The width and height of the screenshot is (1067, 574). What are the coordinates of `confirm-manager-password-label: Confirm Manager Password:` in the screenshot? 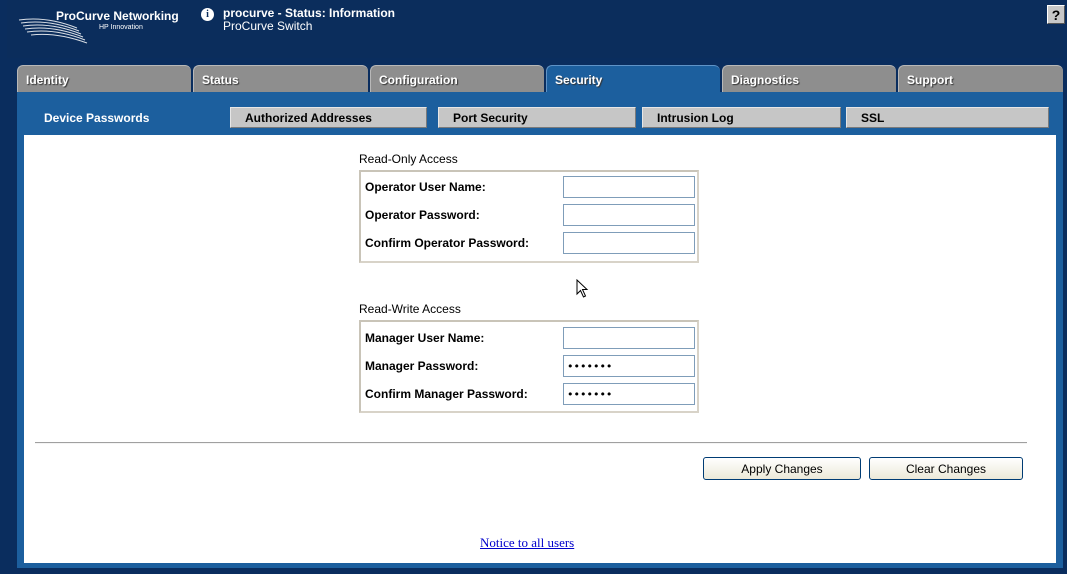 It's located at (446, 394).